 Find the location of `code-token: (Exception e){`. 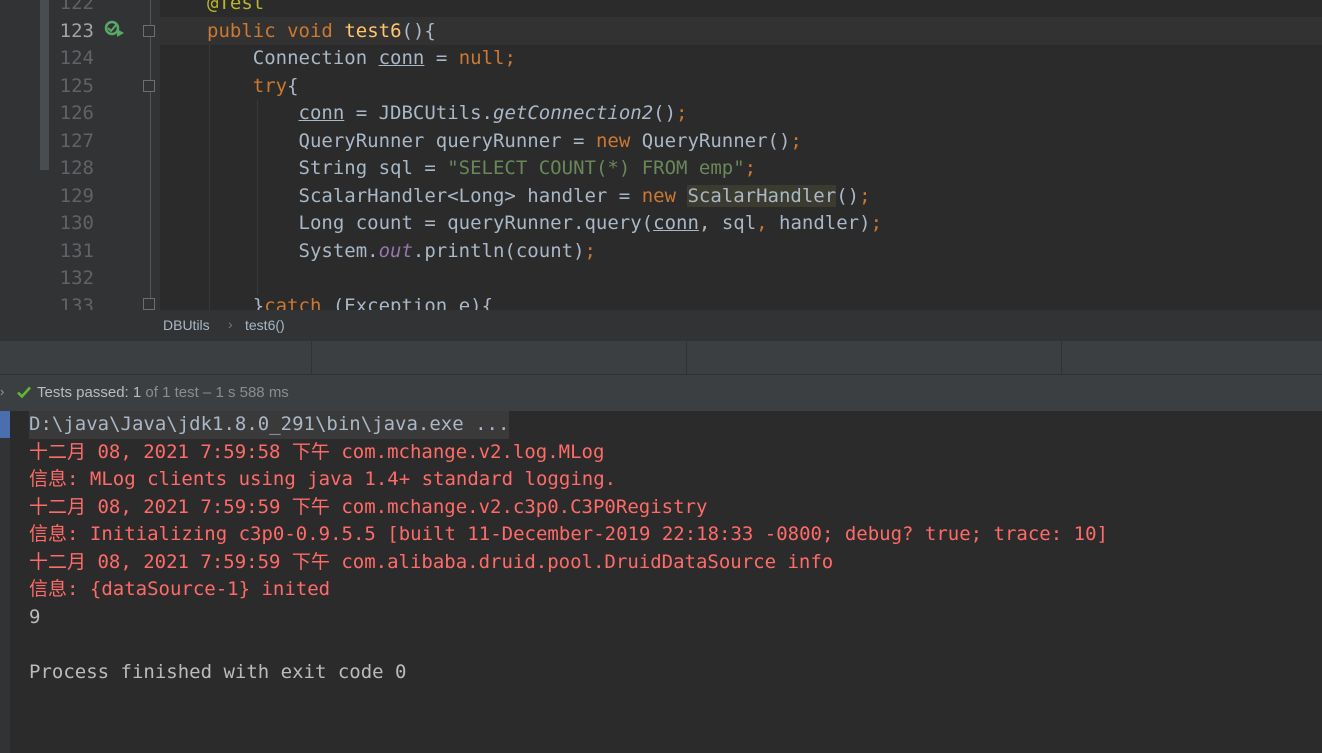

code-token: (Exception e){ is located at coordinates (407, 302).